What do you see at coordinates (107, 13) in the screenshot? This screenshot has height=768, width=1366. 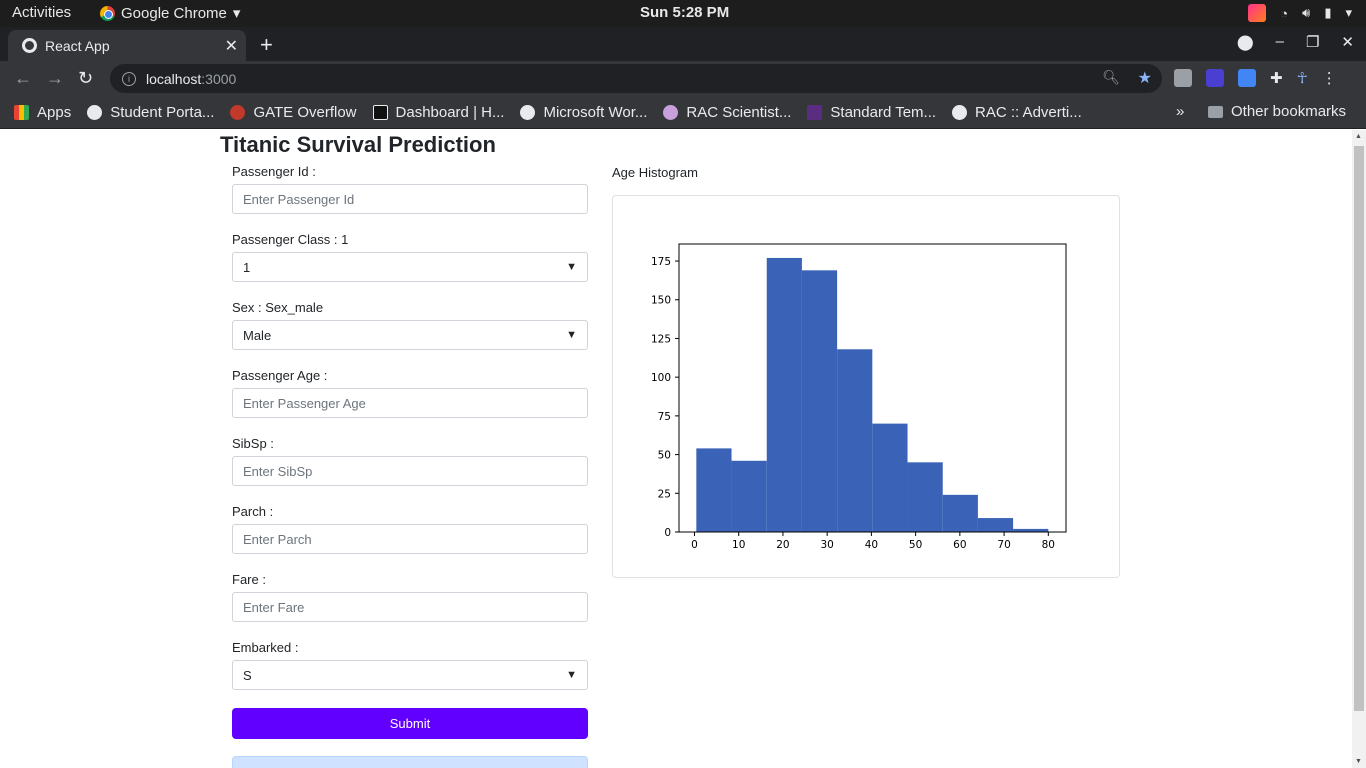 I see `chrome-icon` at bounding box center [107, 13].